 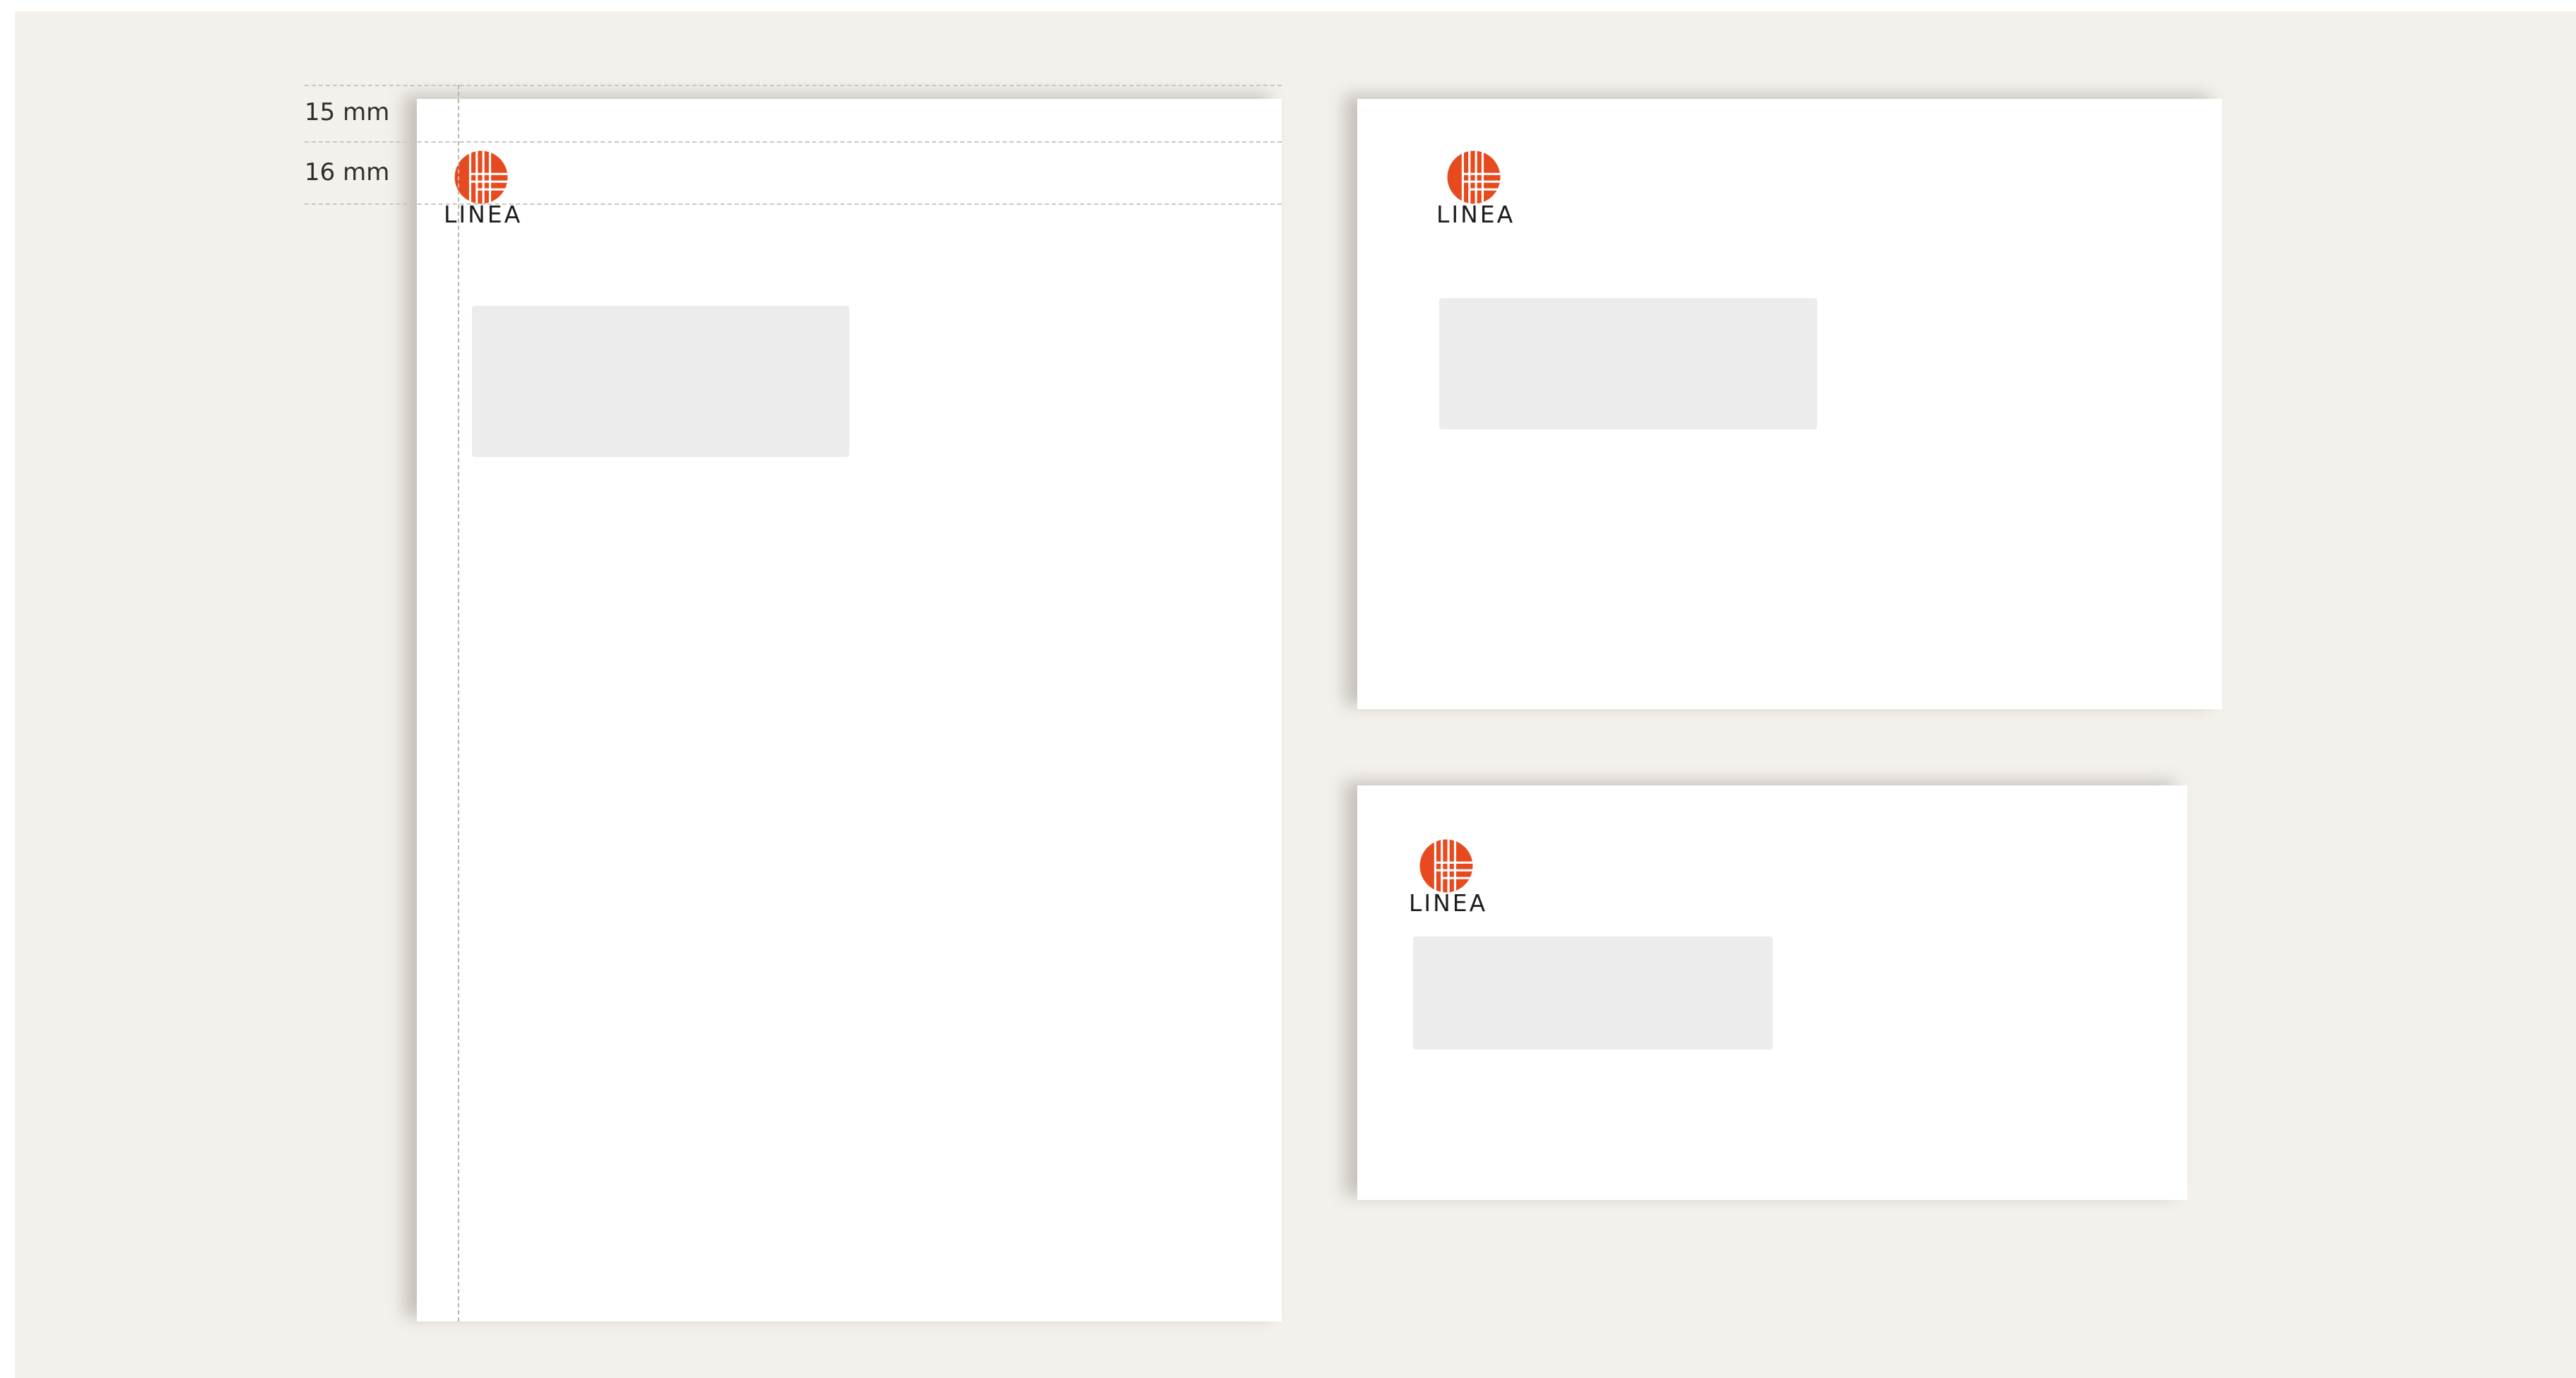 I want to click on guide-logo-bottom, so click(x=793, y=204).